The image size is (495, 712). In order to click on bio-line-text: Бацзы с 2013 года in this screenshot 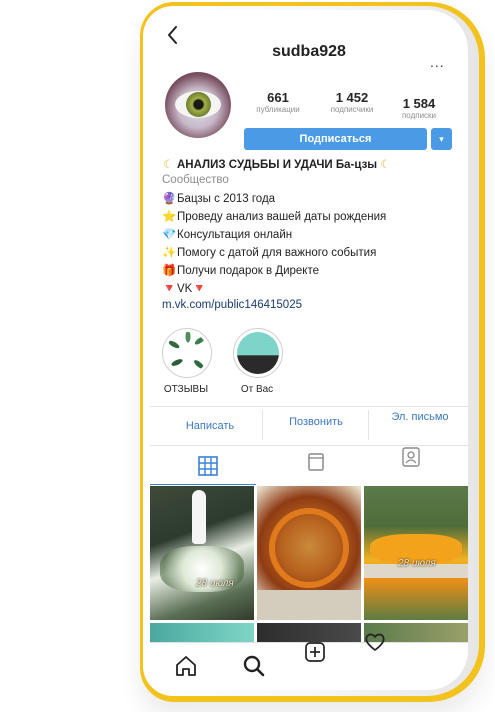, I will do `click(226, 199)`.